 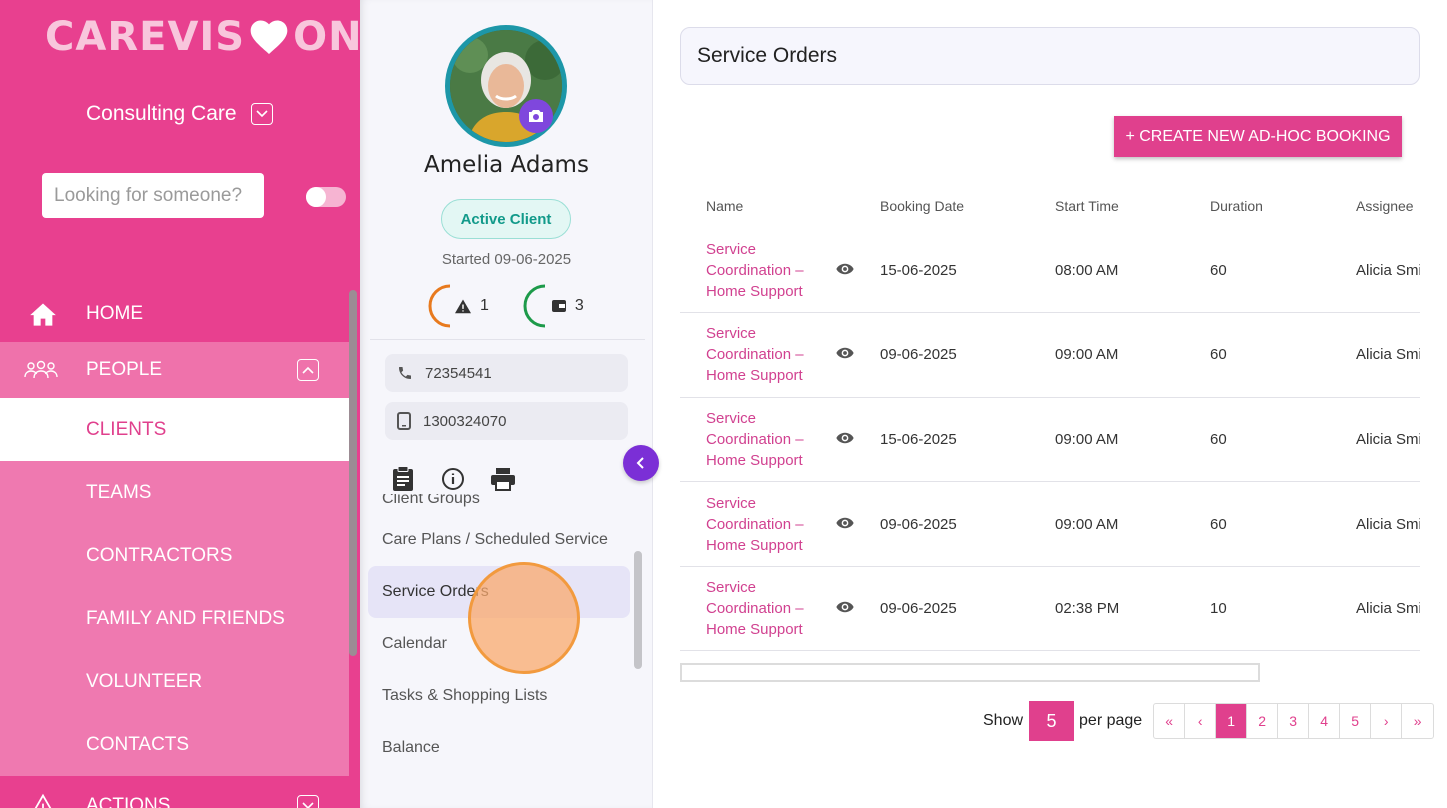 I want to click on per-page-select: 5, so click(x=1052, y=721).